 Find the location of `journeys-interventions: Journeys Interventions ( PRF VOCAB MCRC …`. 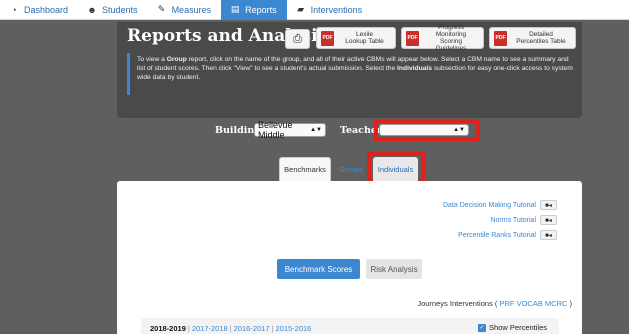

journeys-interventions: Journeys Interventions ( PRF VOCAB MCRC … is located at coordinates (494, 303).